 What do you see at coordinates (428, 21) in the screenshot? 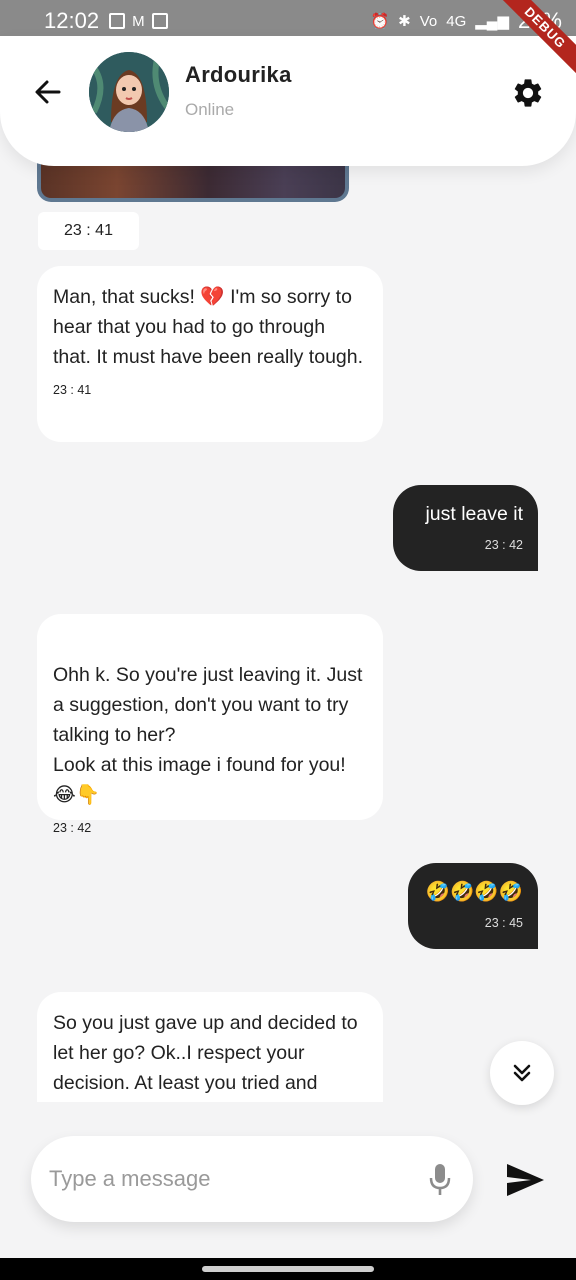
I see `volte-icon: Vo` at bounding box center [428, 21].